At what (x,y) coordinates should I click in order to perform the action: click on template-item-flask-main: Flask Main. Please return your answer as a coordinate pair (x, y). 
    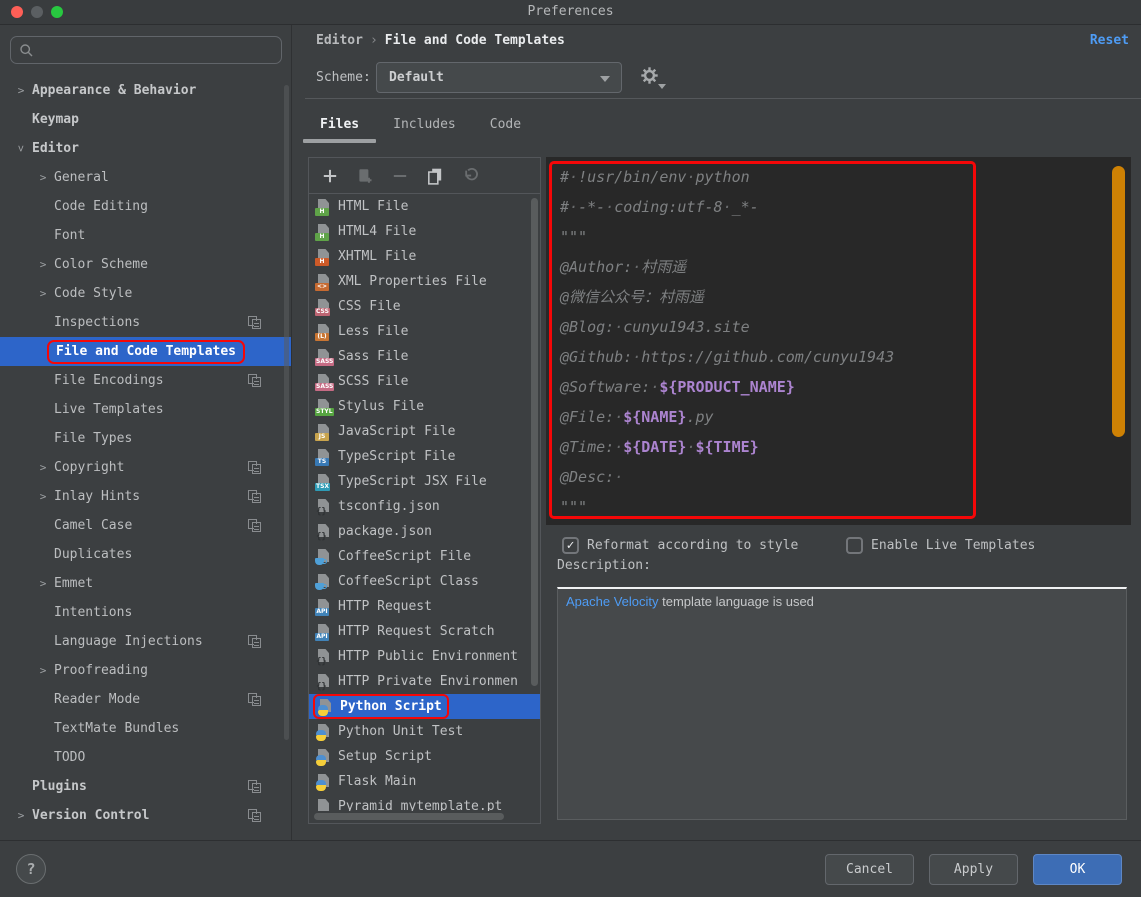
    Looking at the image, I should click on (424, 781).